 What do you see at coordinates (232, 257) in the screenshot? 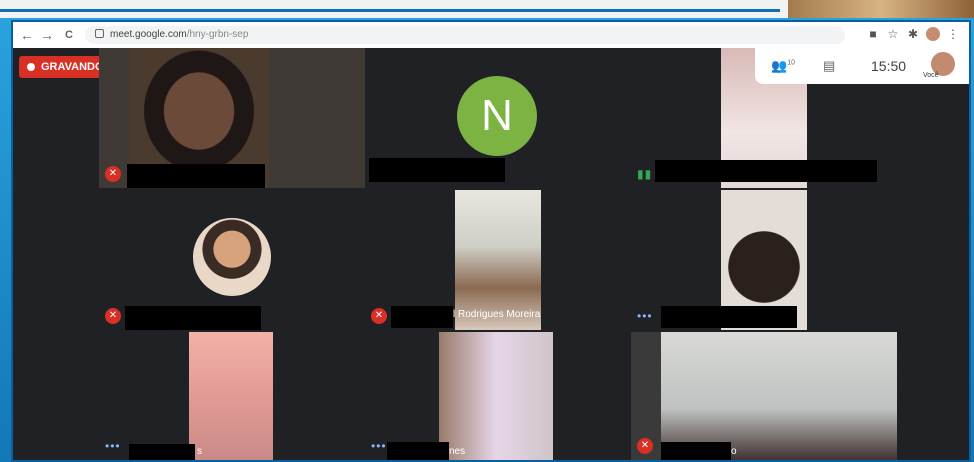
I see `video-feed-round` at bounding box center [232, 257].